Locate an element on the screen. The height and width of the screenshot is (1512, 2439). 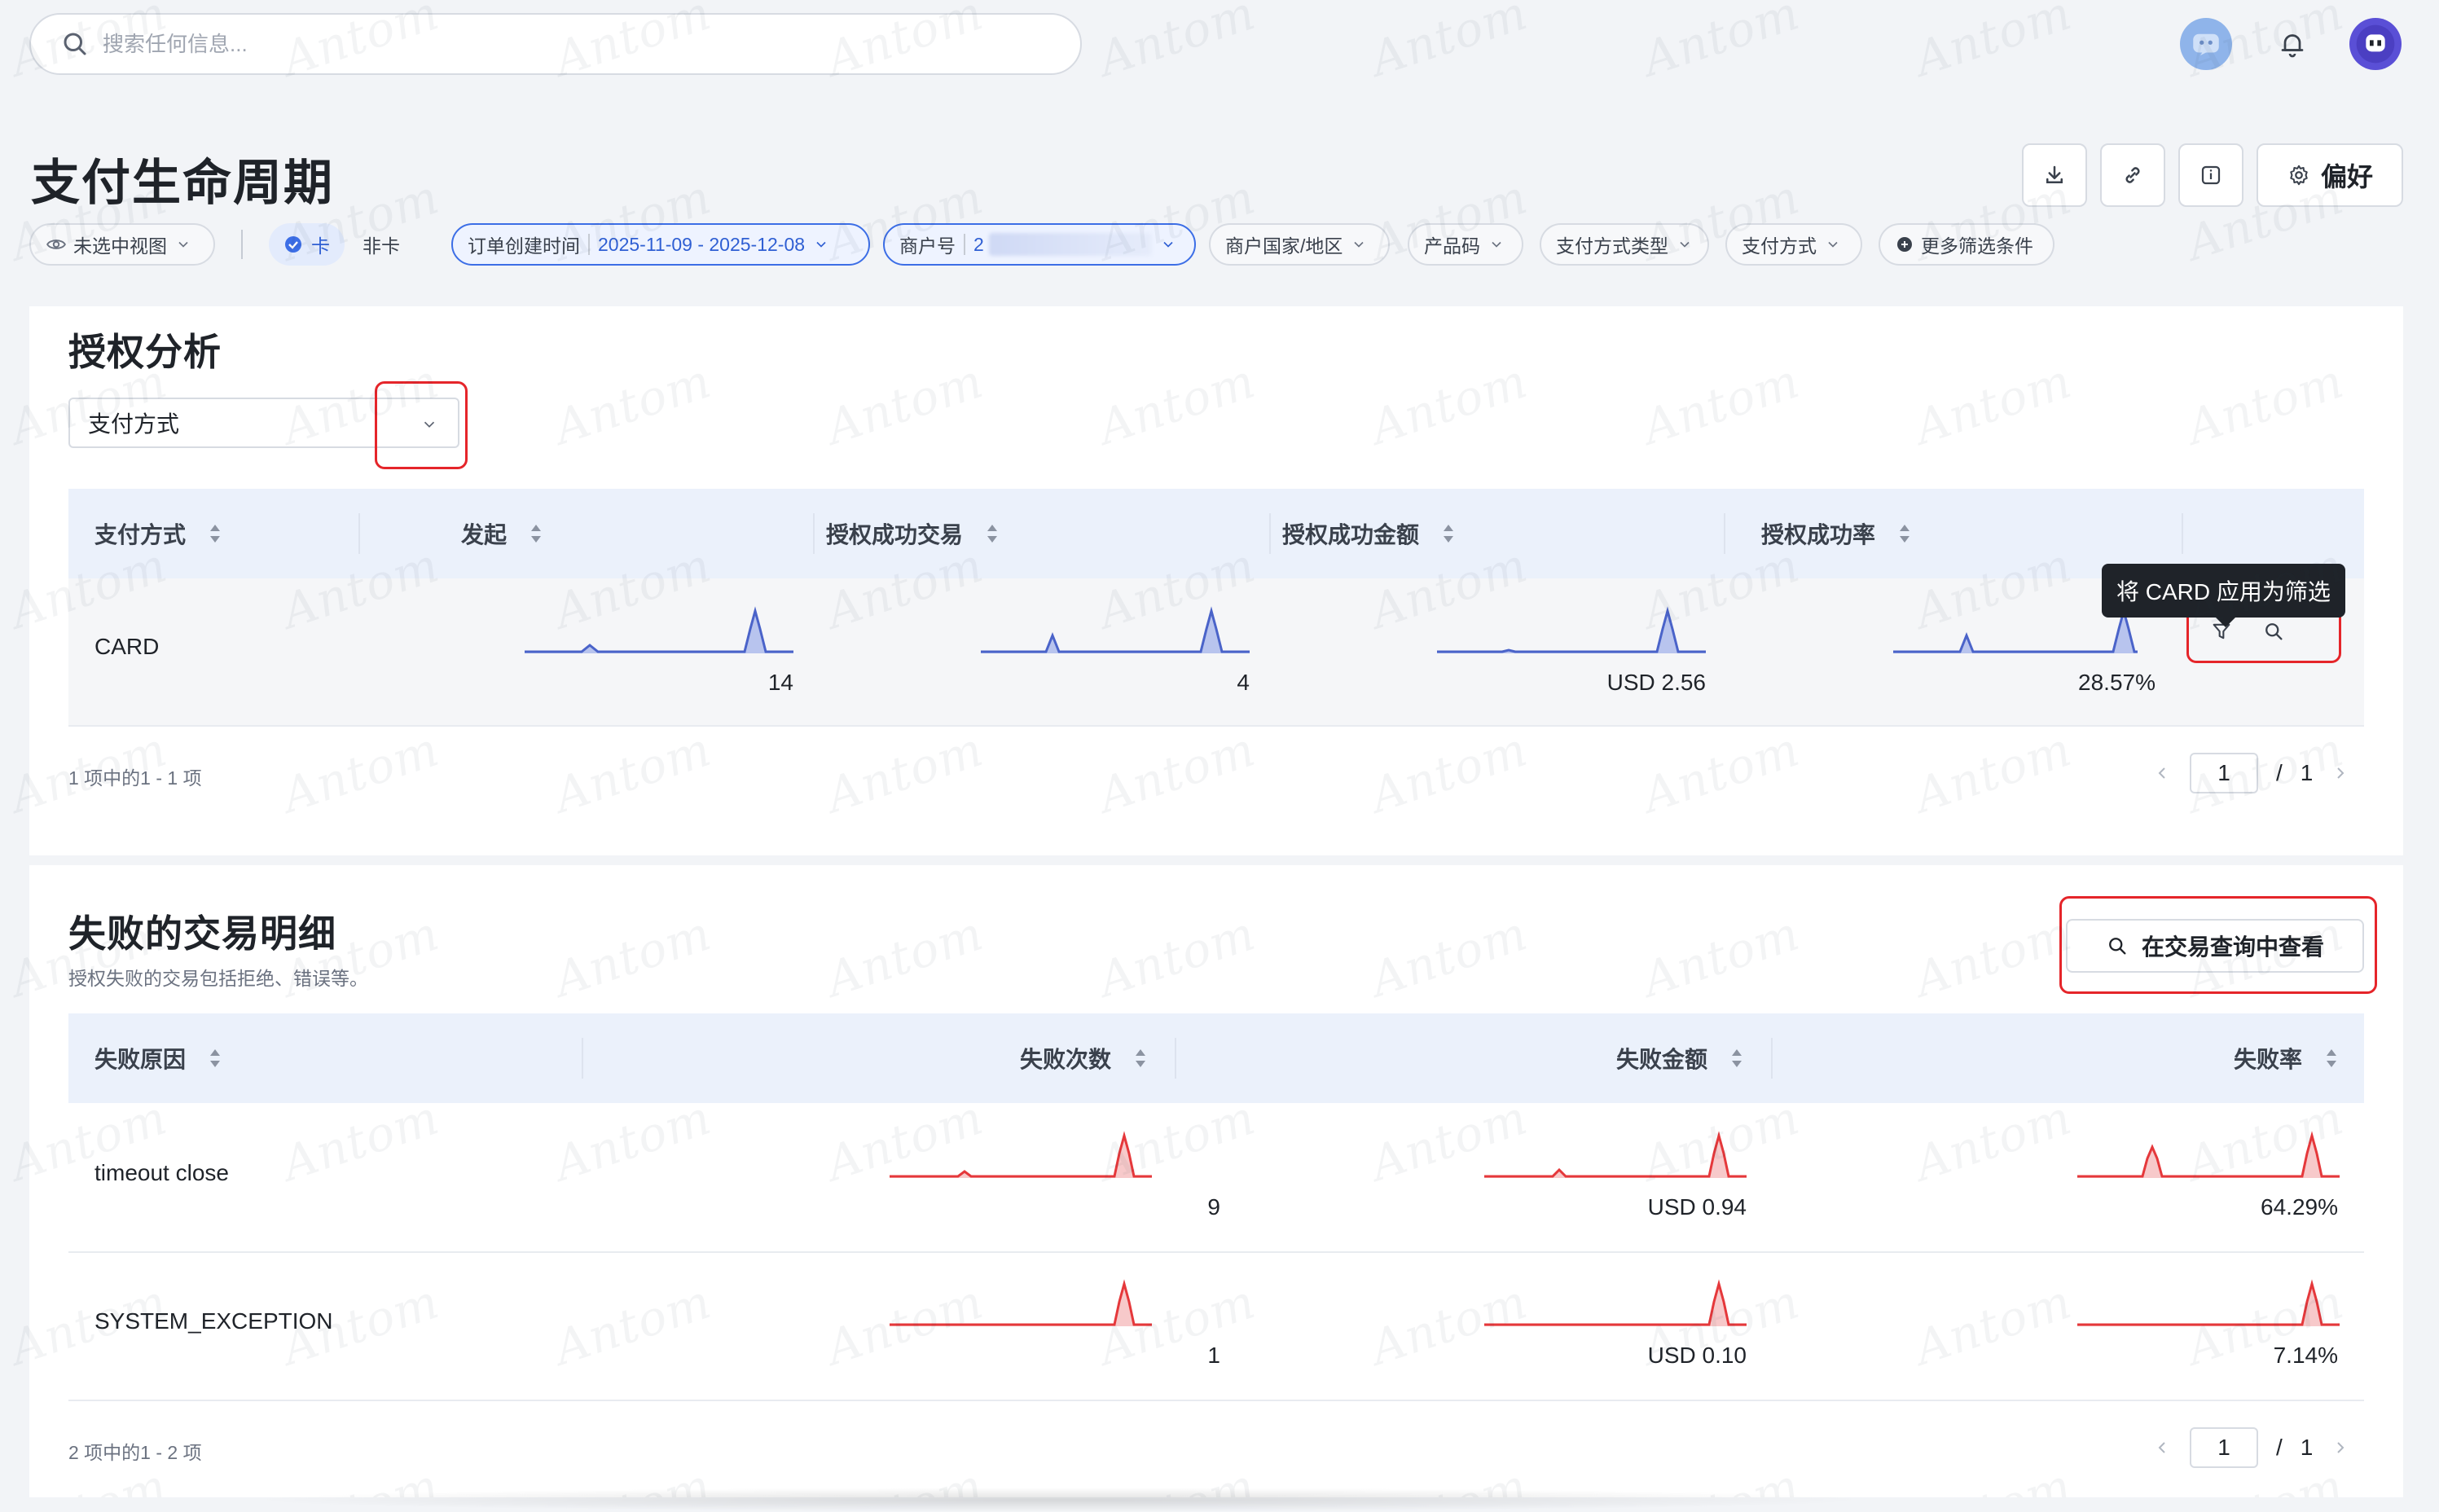
country-filter: 商户国家/地区 is located at coordinates (1299, 244).